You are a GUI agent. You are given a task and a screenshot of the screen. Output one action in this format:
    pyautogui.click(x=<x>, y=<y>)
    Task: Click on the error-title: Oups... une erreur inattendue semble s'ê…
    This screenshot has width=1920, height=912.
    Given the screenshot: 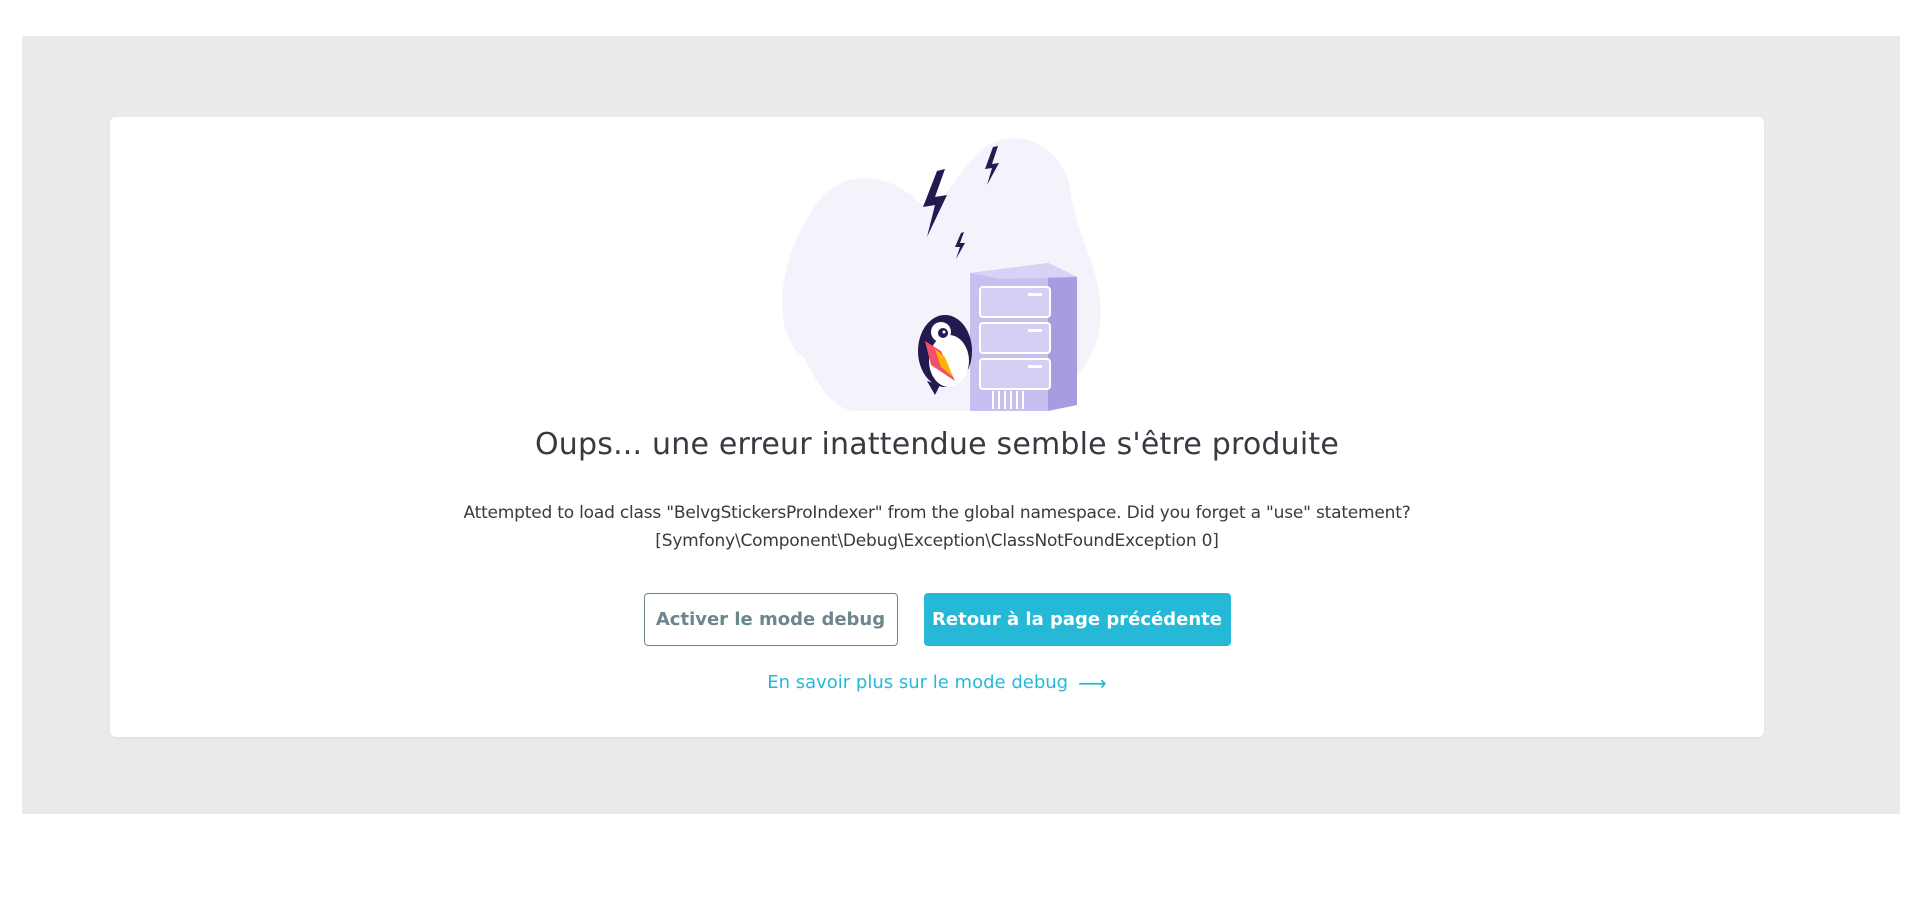 What is the action you would take?
    pyautogui.click(x=937, y=444)
    